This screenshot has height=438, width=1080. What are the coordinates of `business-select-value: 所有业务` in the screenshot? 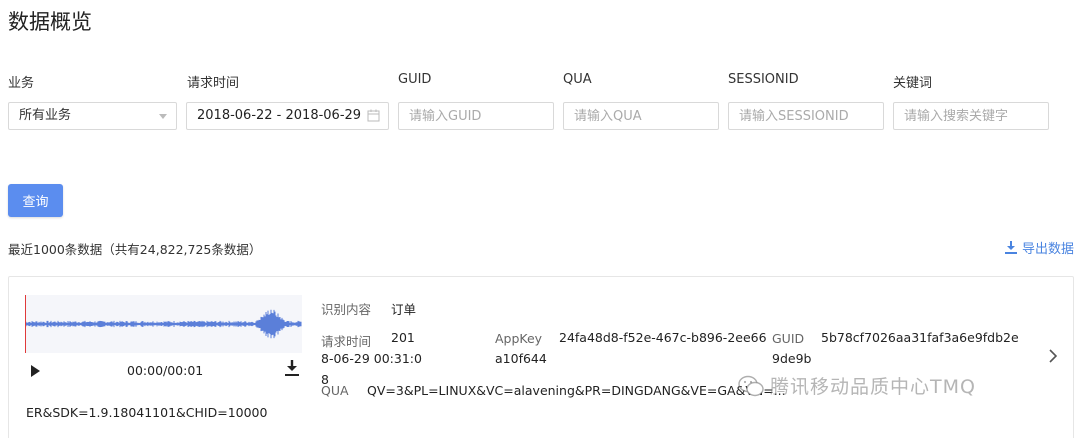 It's located at (45, 115).